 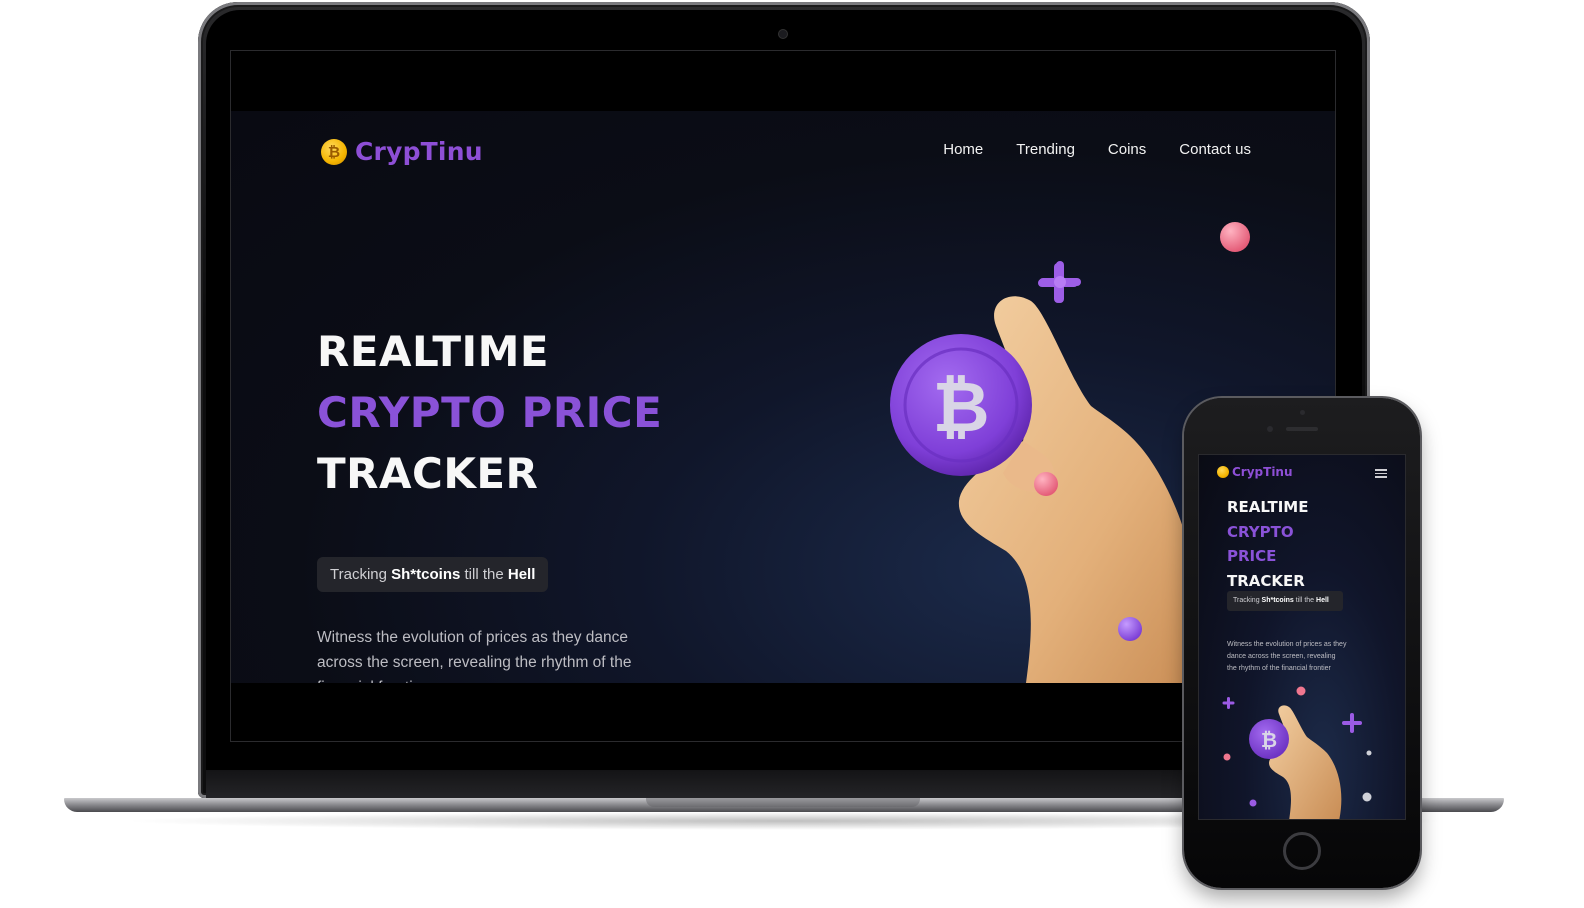 I want to click on phone-sensor, so click(x=1302, y=412).